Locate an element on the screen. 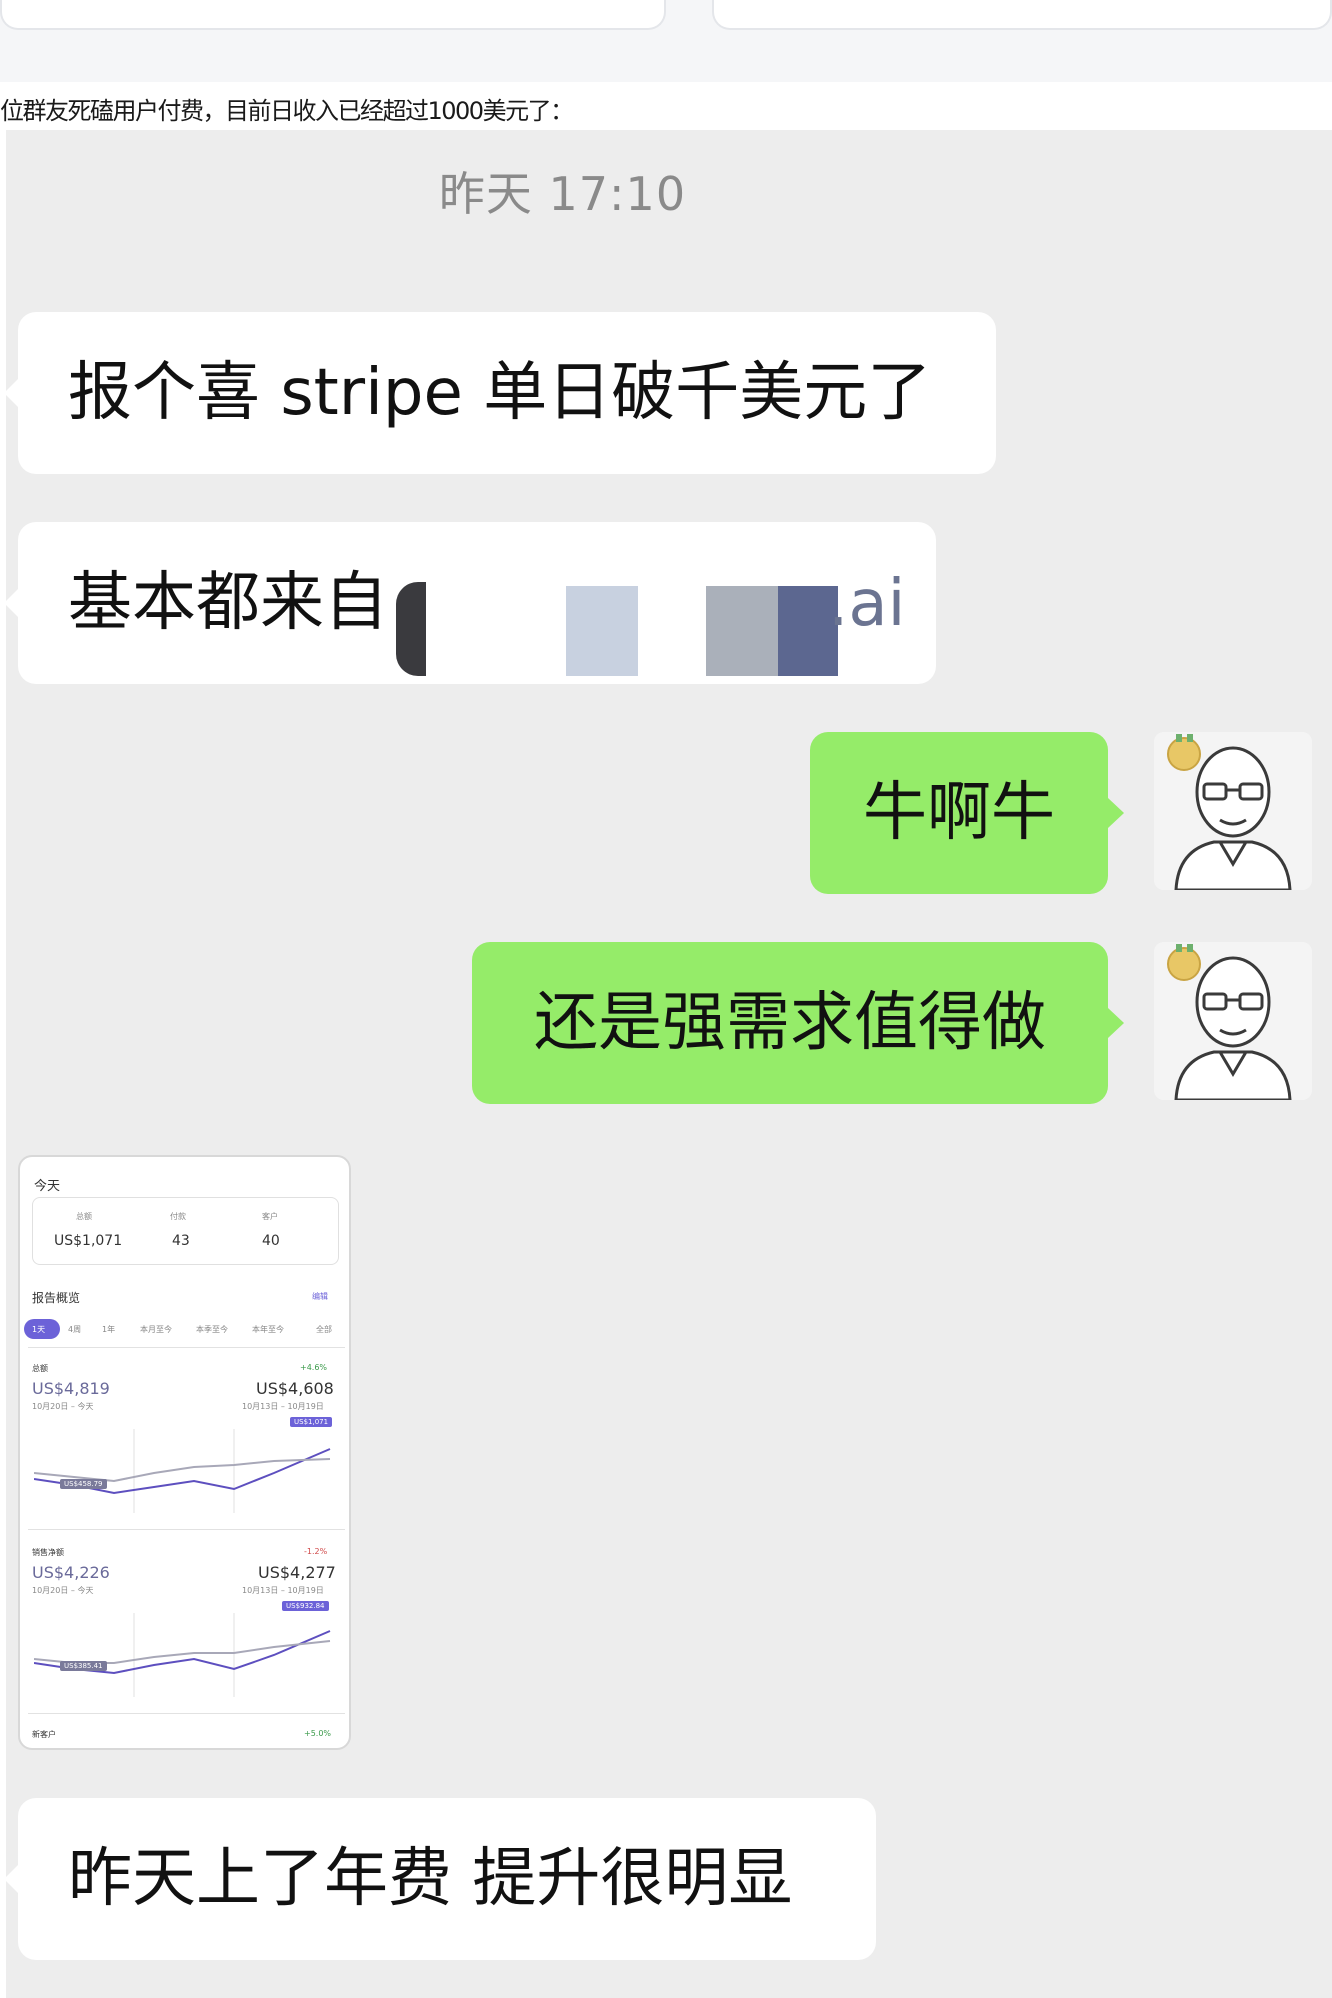 The height and width of the screenshot is (1998, 1332). stat-label: 总额 is located at coordinates (84, 1216).